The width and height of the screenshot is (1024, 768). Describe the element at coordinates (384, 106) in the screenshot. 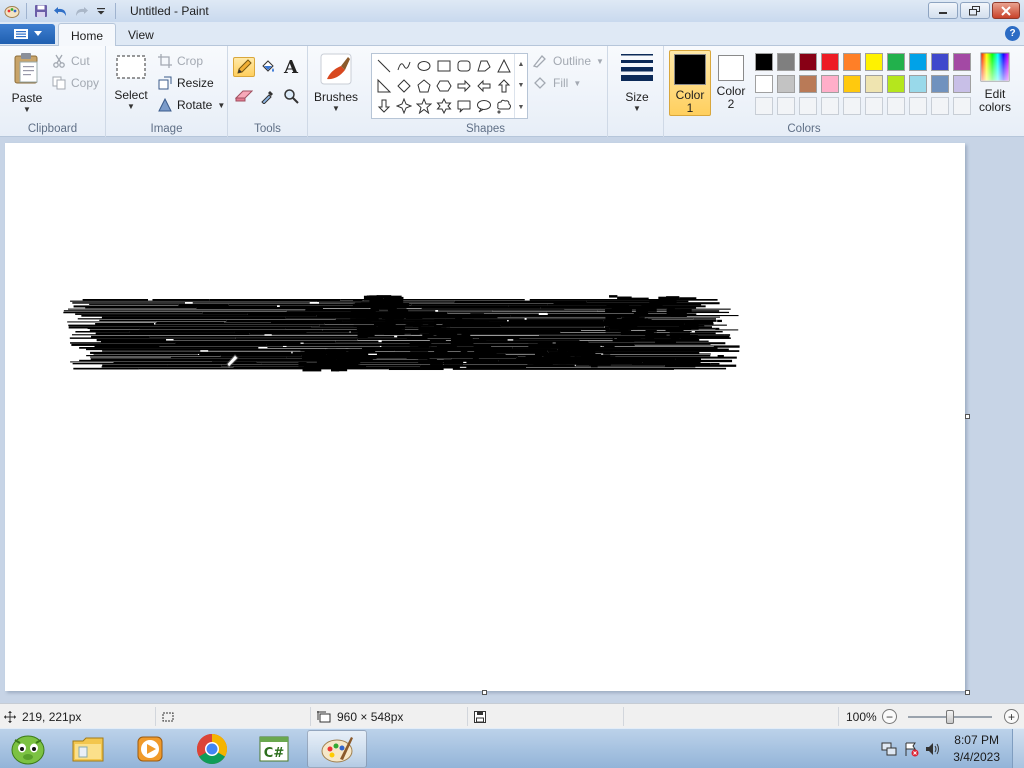

I see `shape-down-arrow` at that location.